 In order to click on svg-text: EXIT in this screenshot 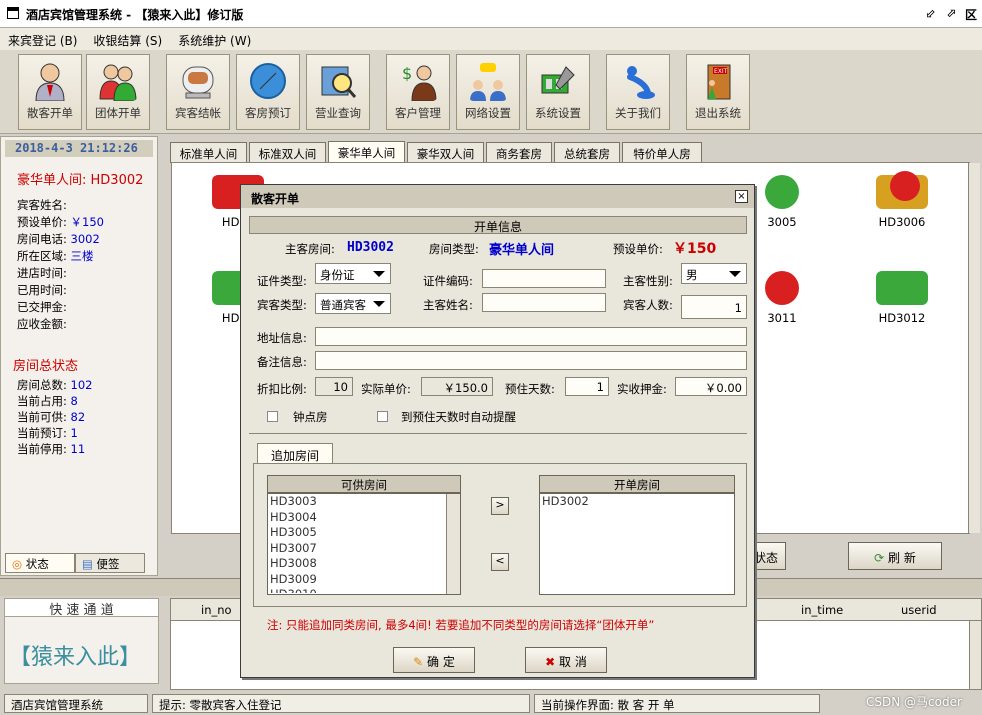, I will do `click(721, 71)`.